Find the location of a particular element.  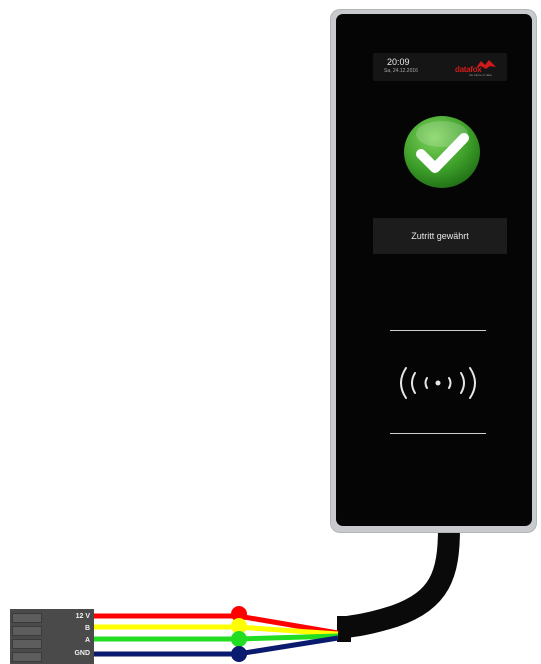

pin-label-gnd: GND is located at coordinates (82, 653).